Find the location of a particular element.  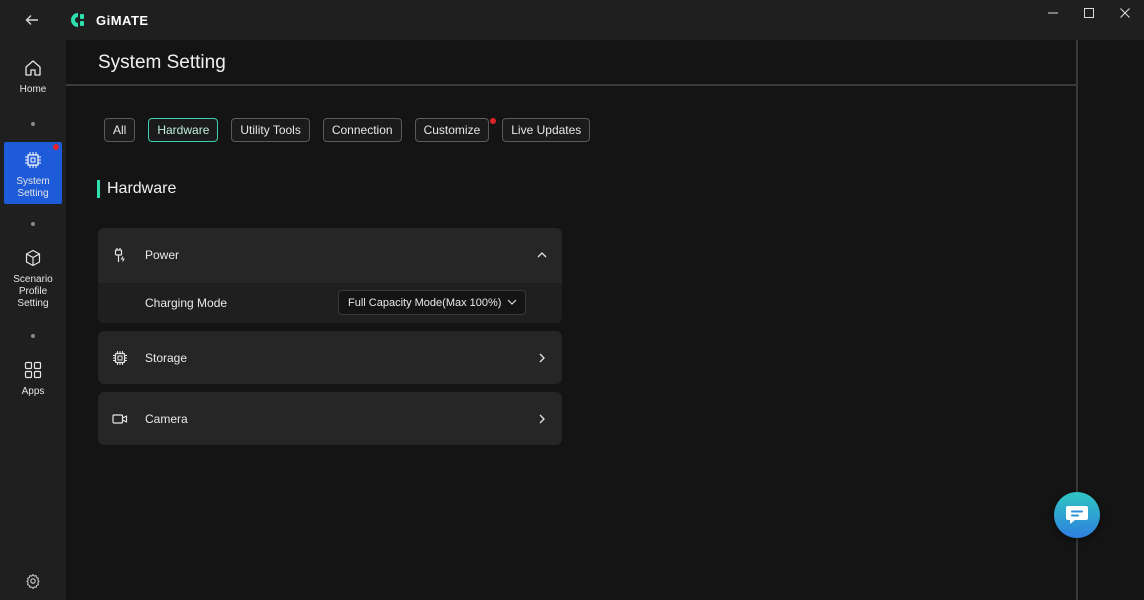

tab-utility-tools: Utility Tools is located at coordinates (270, 130).